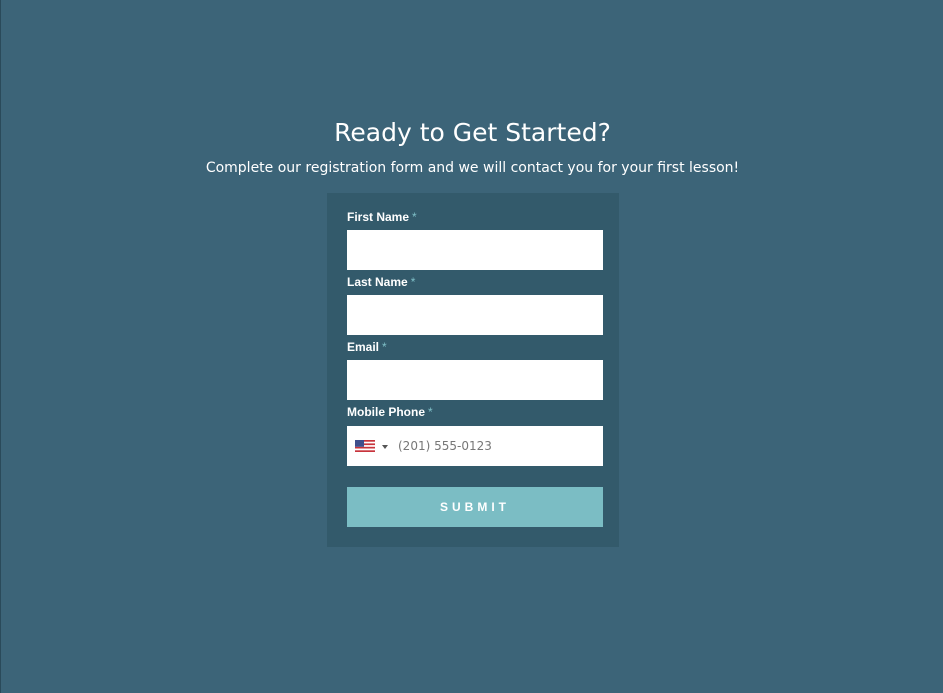 The height and width of the screenshot is (693, 943). Describe the element at coordinates (378, 217) in the screenshot. I see `first-name-label-text: First Name` at that location.